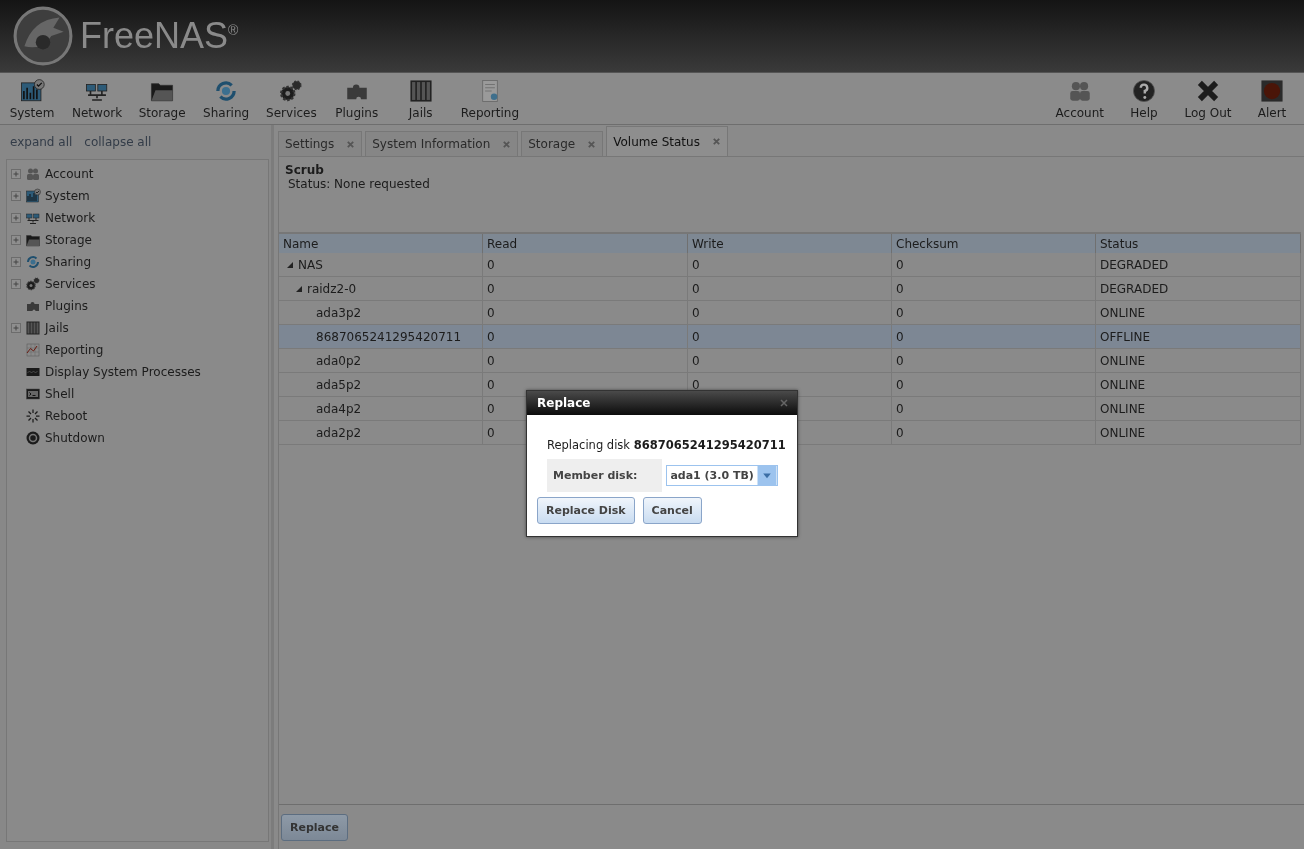 The height and width of the screenshot is (849, 1304). I want to click on tree-item: System, so click(67, 196).